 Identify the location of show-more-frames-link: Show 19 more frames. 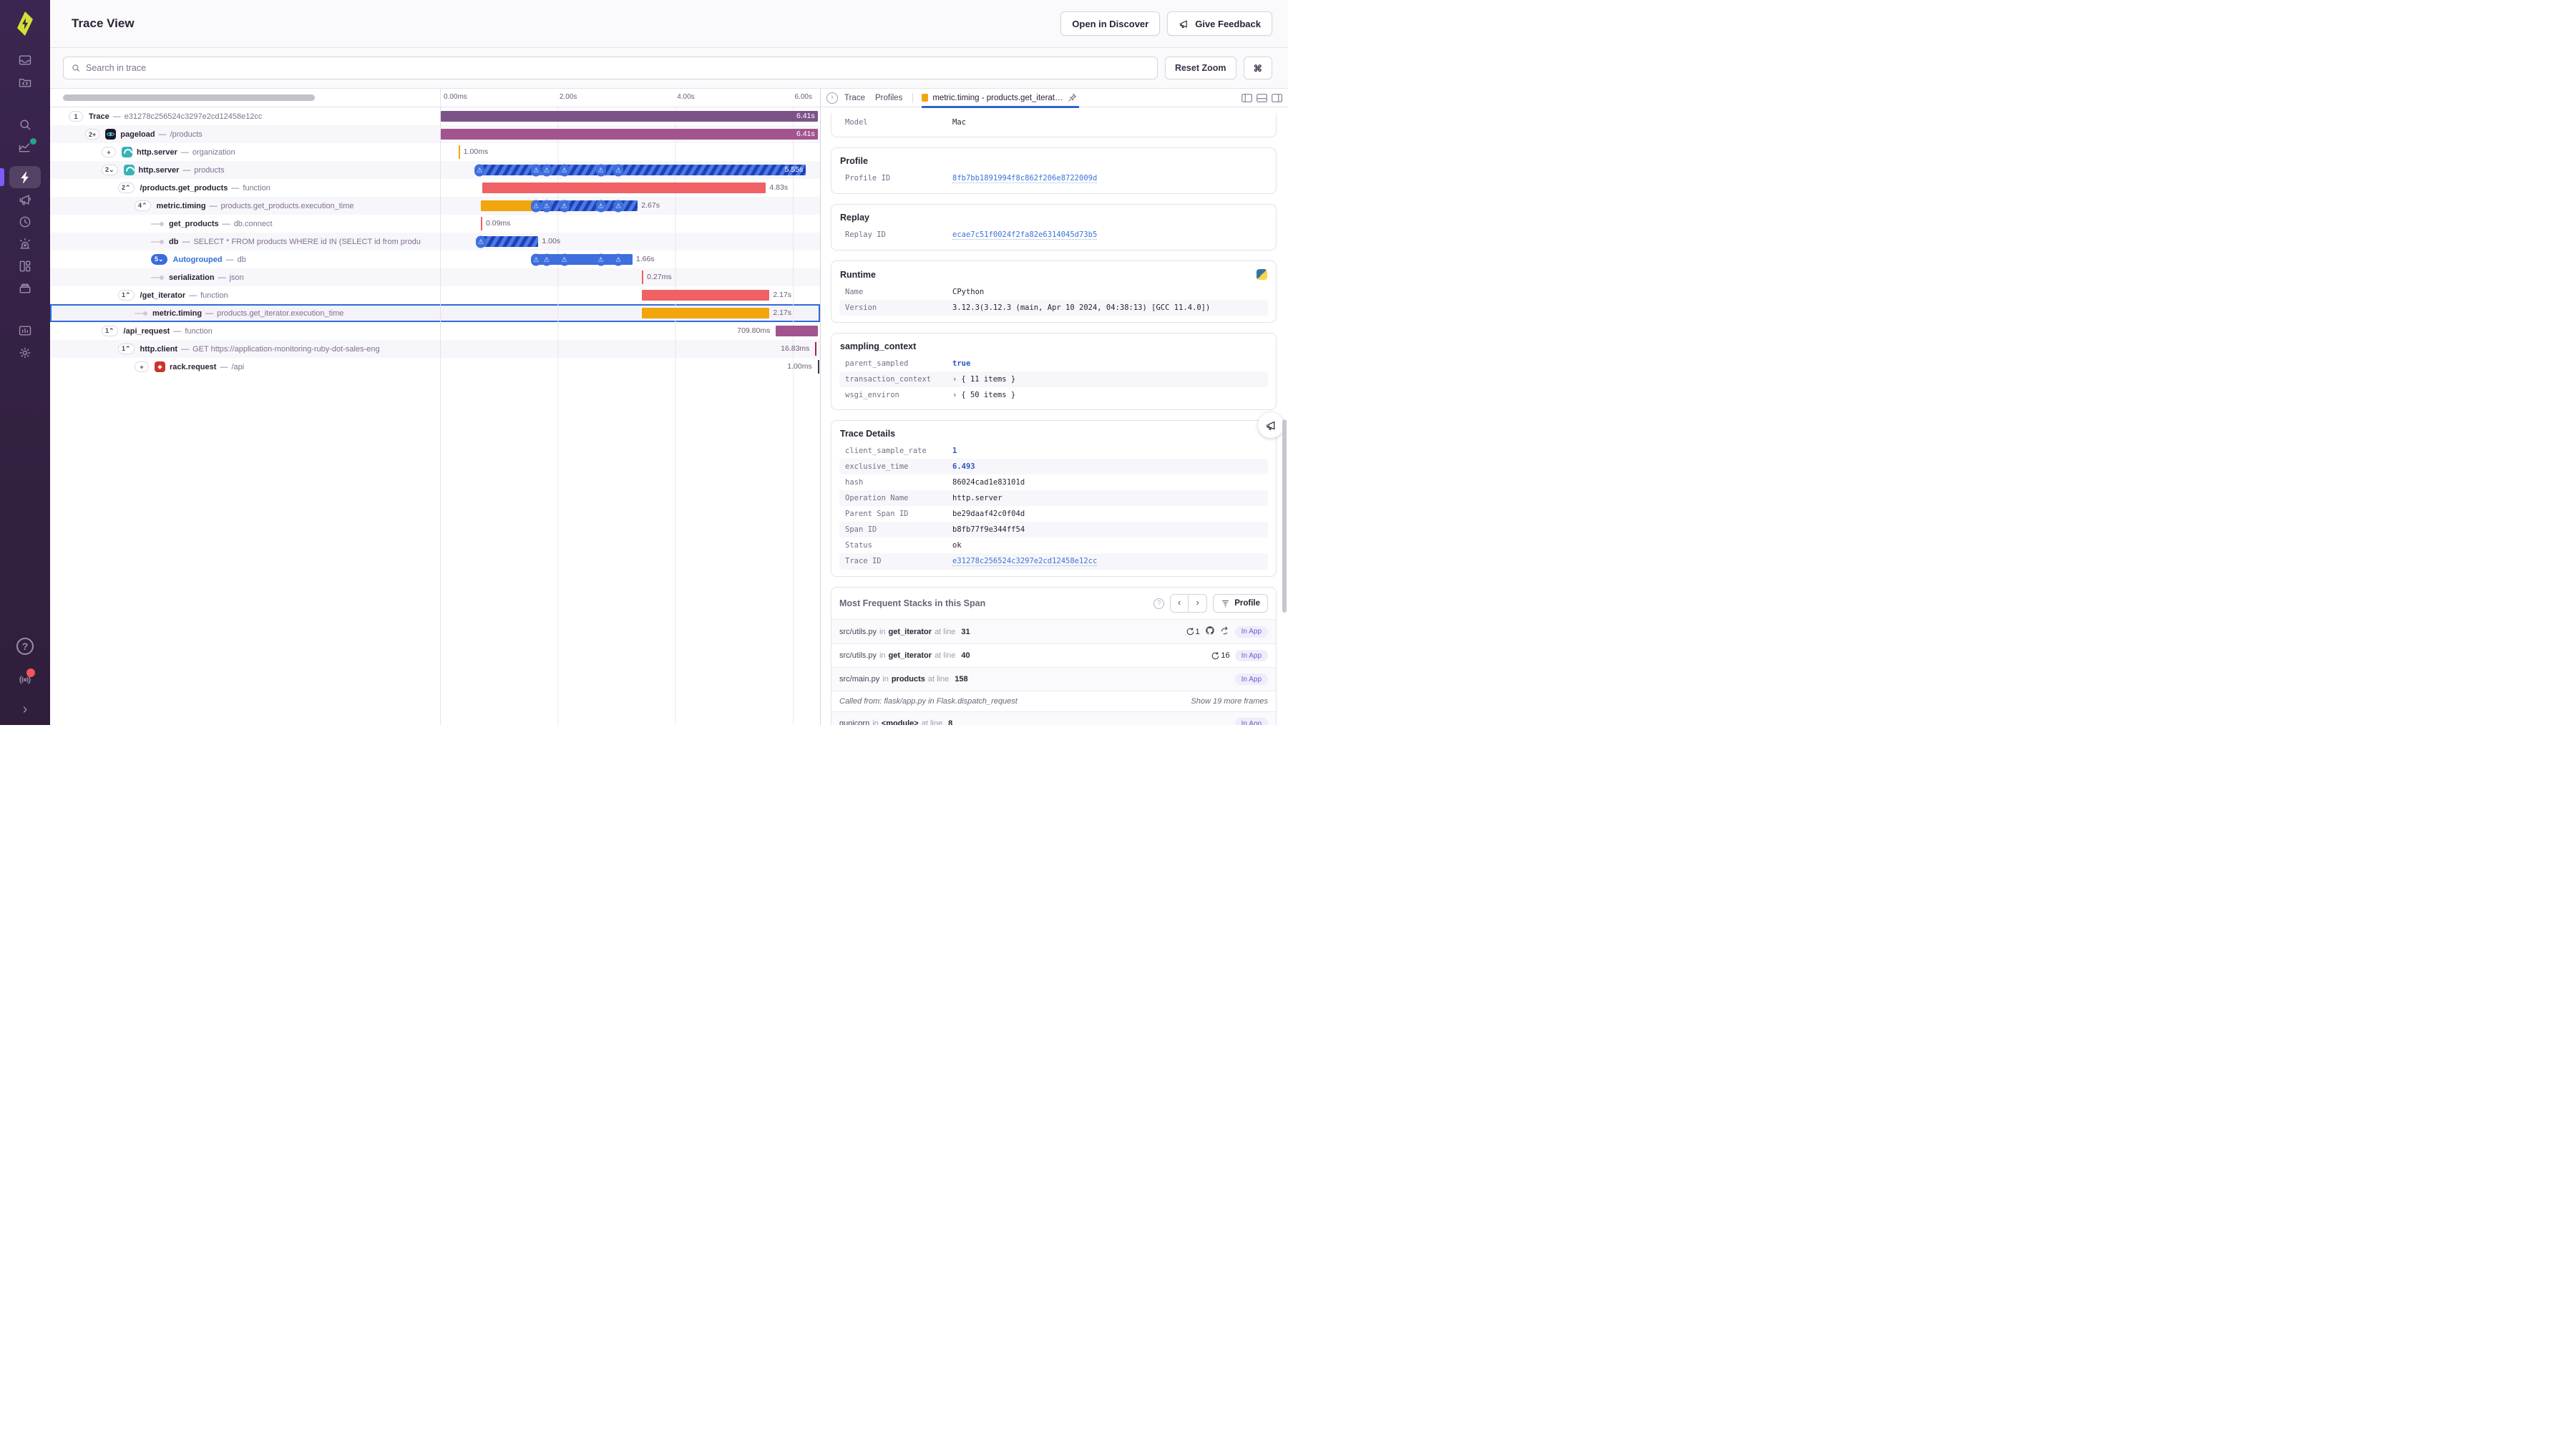
(1229, 701).